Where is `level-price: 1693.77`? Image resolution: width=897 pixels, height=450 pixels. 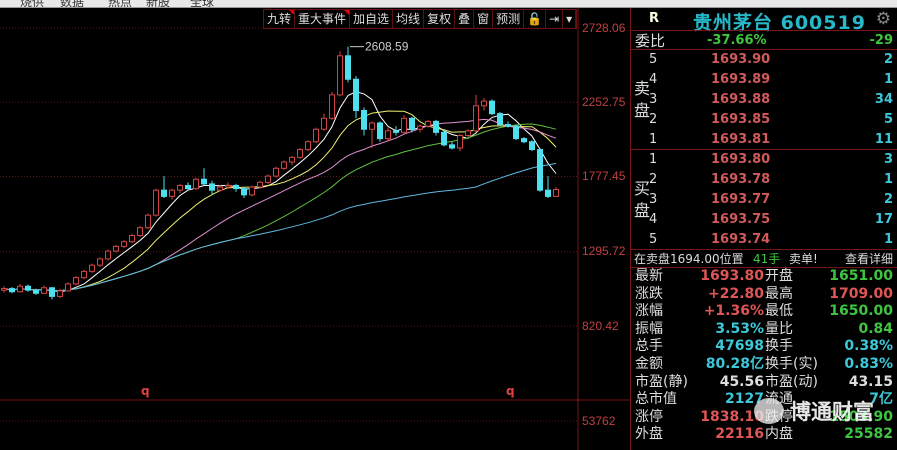
level-price: 1693.77 is located at coordinates (741, 199).